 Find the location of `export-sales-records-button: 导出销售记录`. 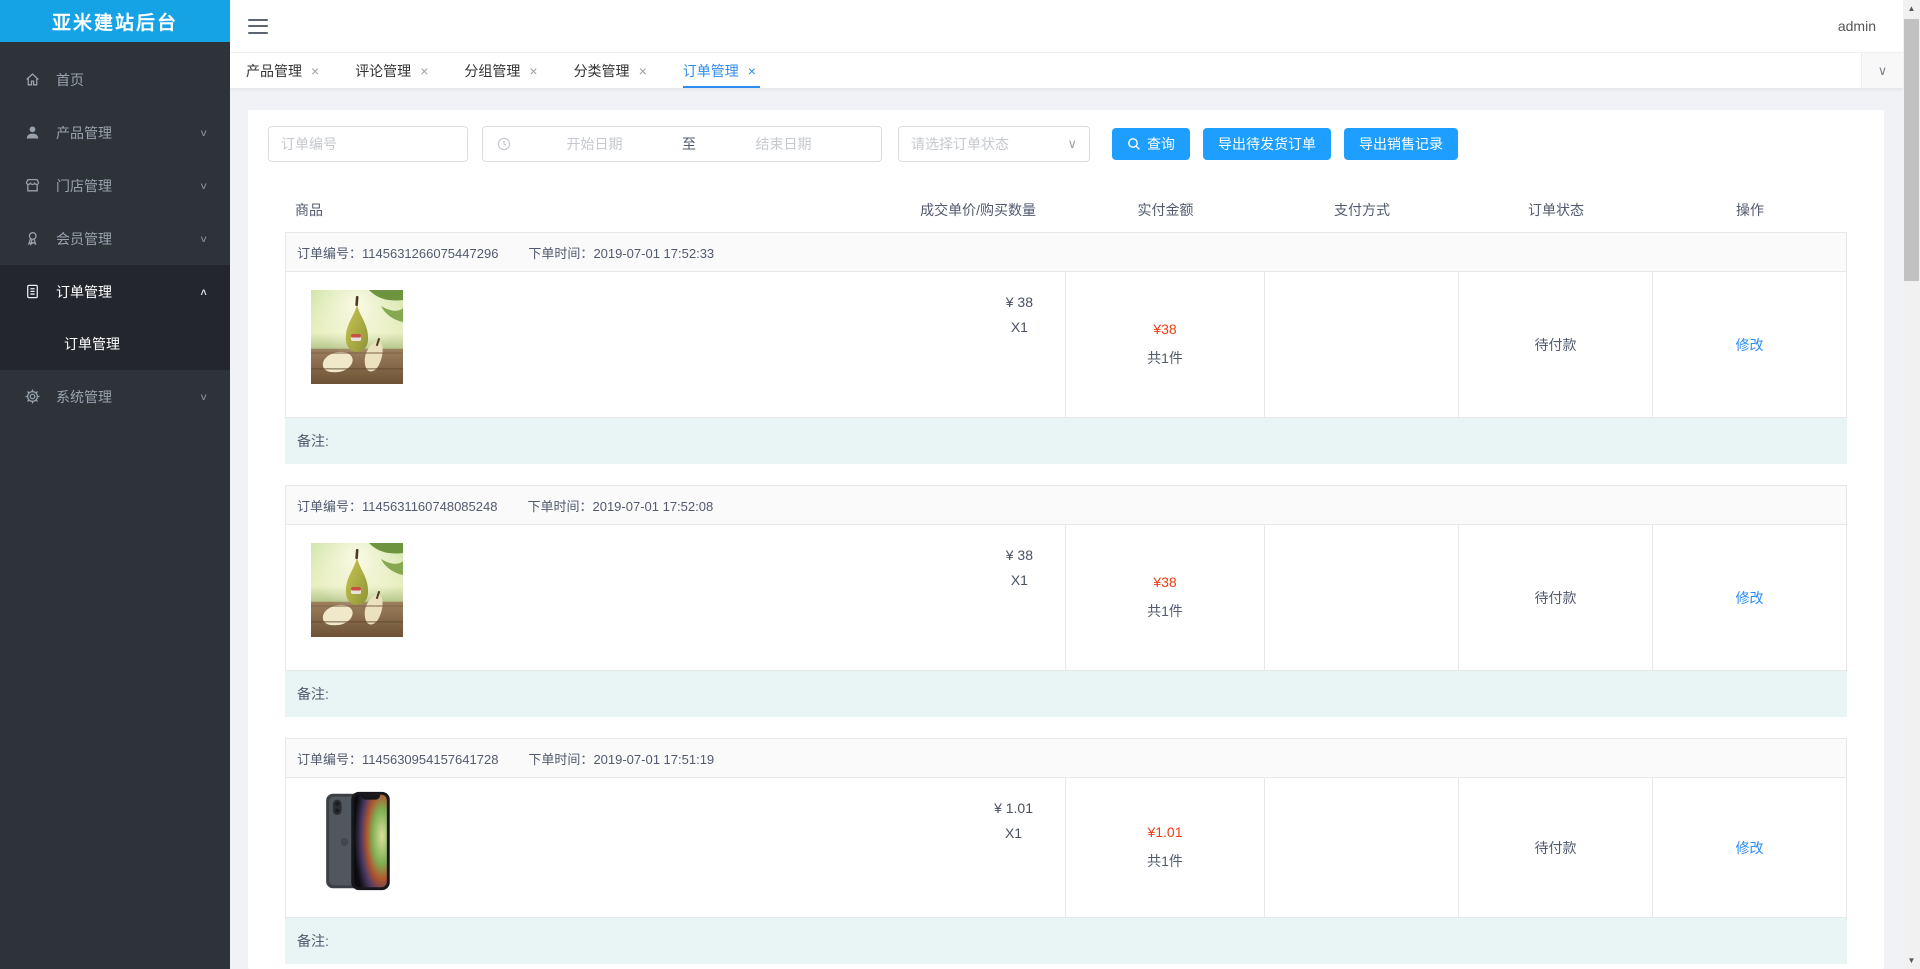

export-sales-records-button: 导出销售记录 is located at coordinates (1401, 144).